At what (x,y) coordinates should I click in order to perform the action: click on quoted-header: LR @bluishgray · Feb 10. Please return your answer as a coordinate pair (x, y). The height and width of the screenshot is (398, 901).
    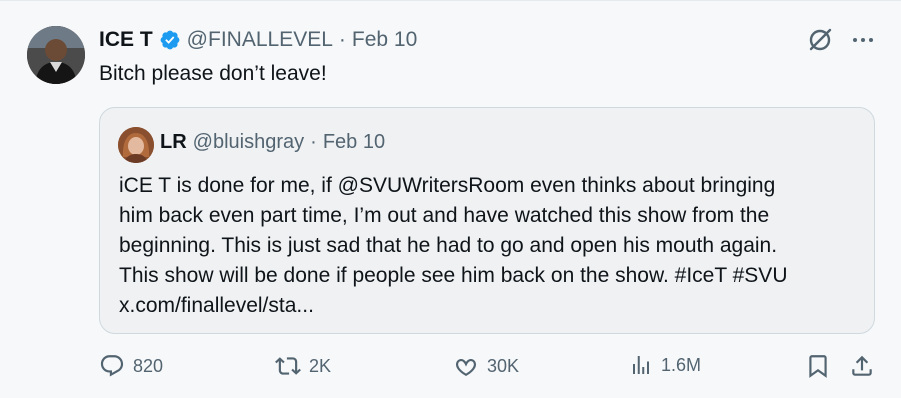
    Looking at the image, I should click on (272, 142).